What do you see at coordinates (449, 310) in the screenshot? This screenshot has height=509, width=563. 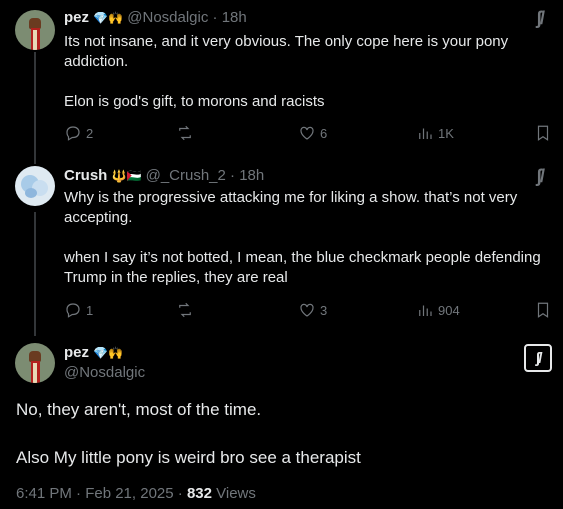 I see `views-count: 904` at bounding box center [449, 310].